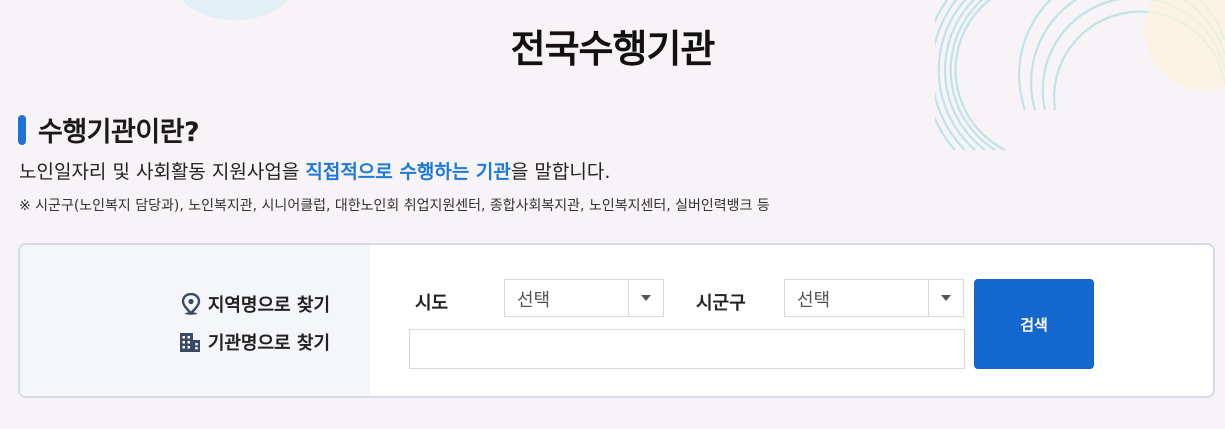  Describe the element at coordinates (119, 132) in the screenshot. I see `section-heading-text: 수행기관이란?` at that location.